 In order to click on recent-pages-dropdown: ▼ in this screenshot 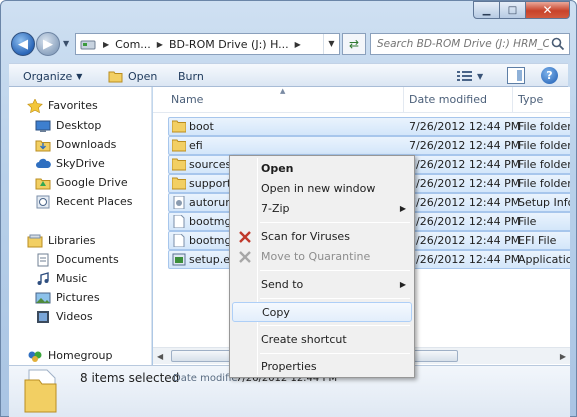, I will do `click(66, 43)`.